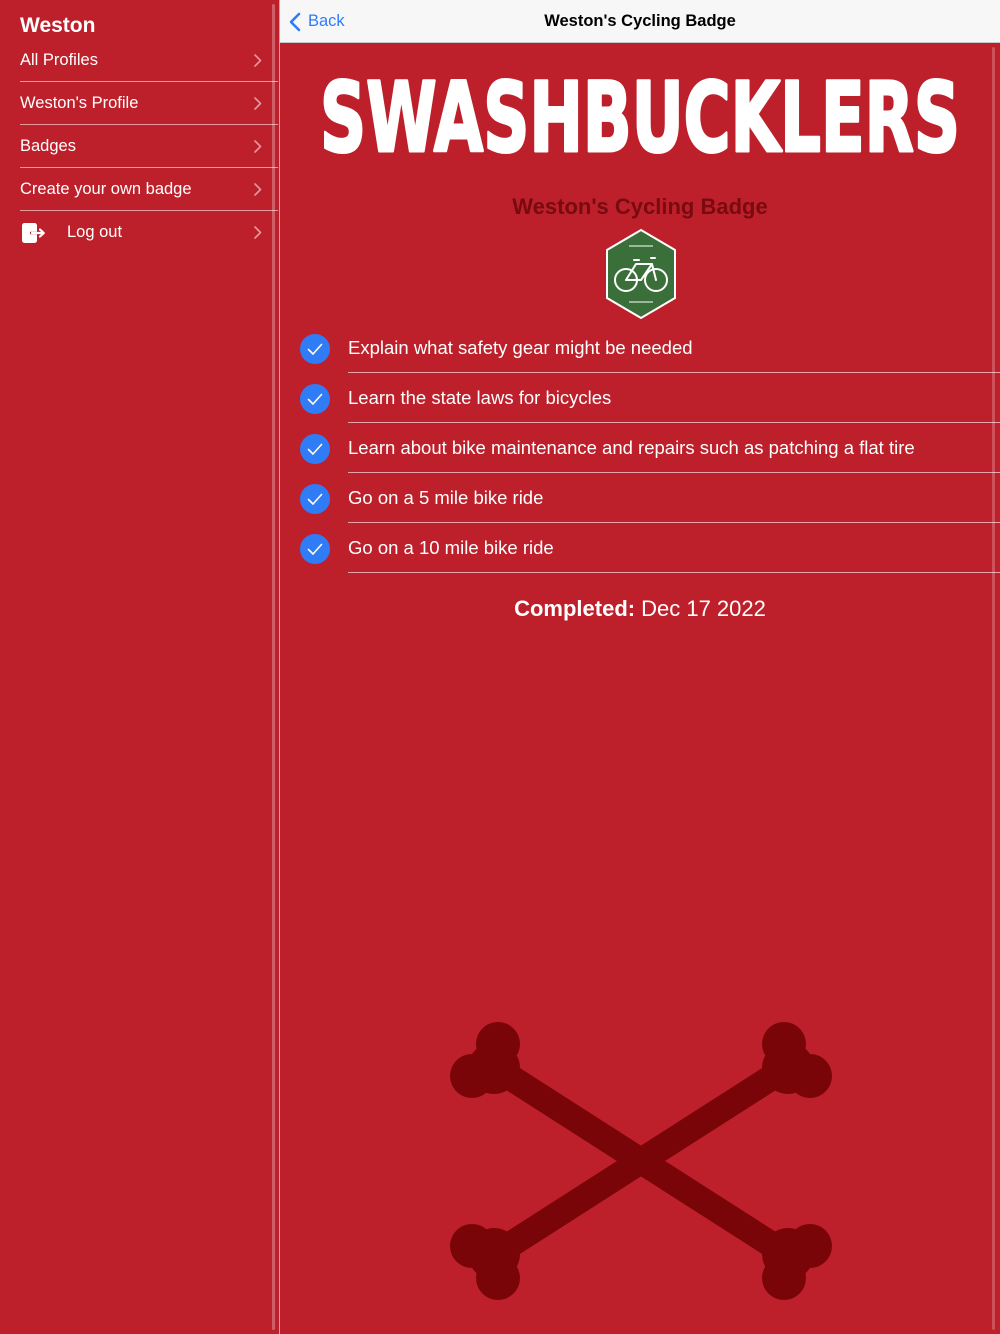 The width and height of the screenshot is (1000, 1334). I want to click on svg-text: SWASHBUCKLERS, so click(640, 117).